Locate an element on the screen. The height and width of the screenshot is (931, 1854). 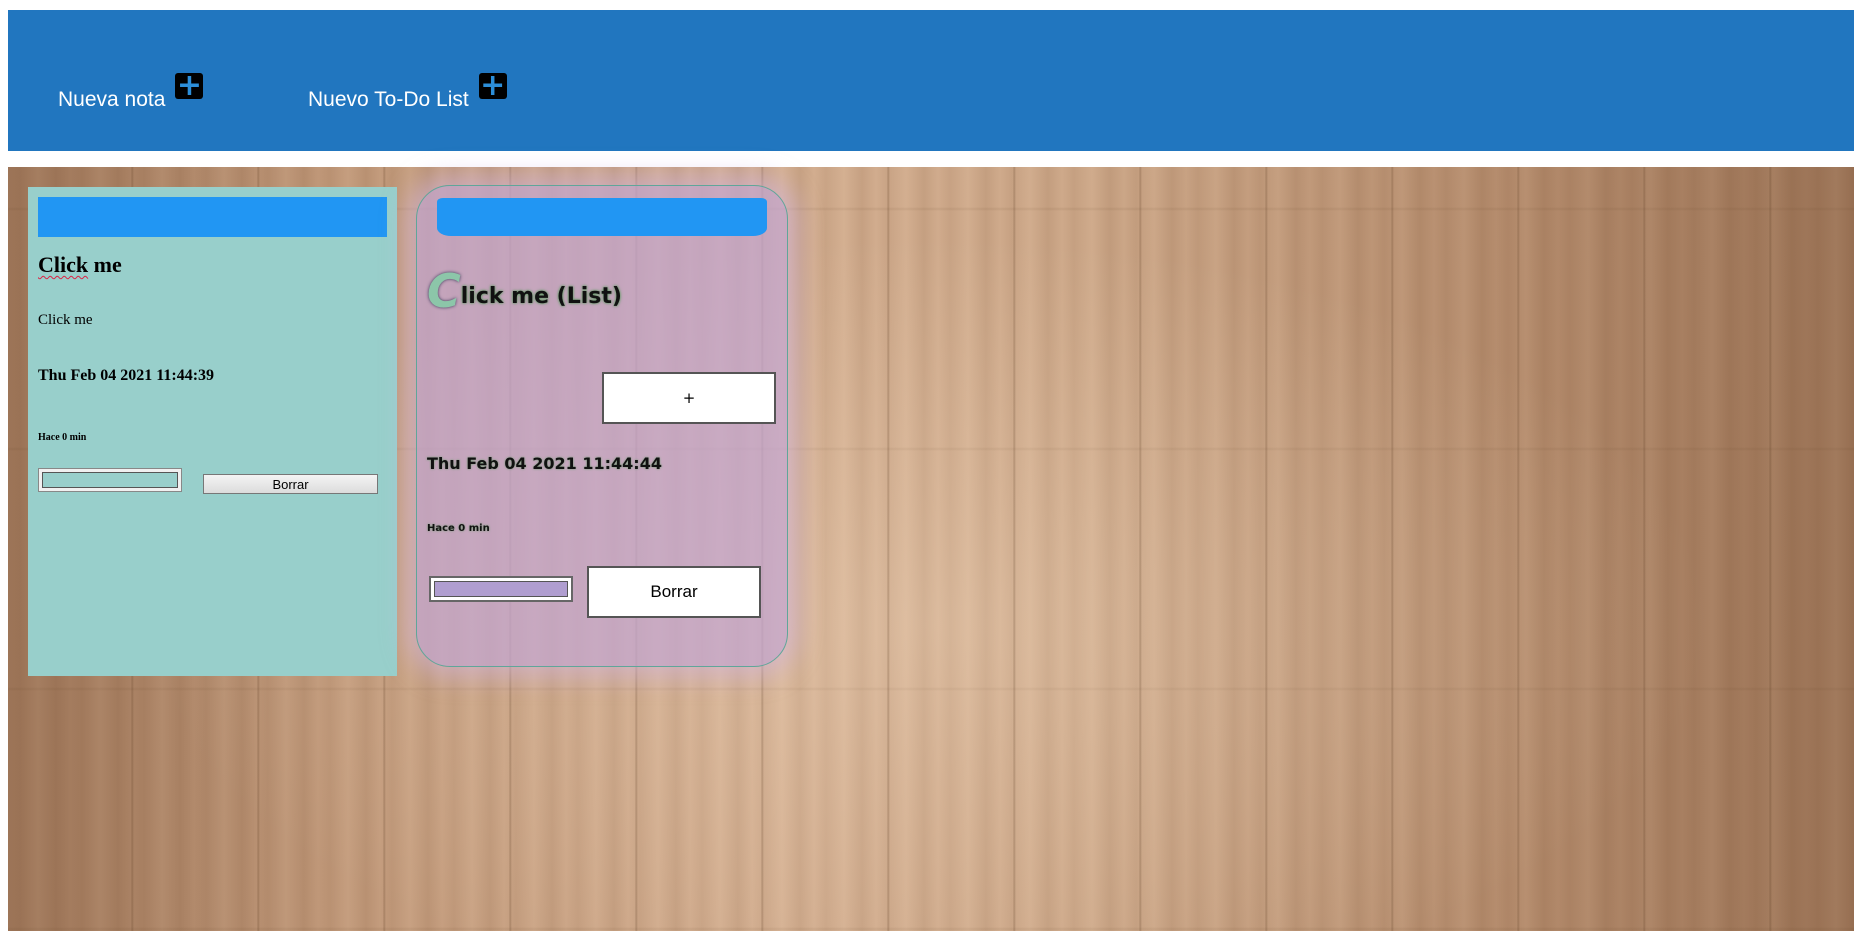
note-title: Click me is located at coordinates (80, 265).